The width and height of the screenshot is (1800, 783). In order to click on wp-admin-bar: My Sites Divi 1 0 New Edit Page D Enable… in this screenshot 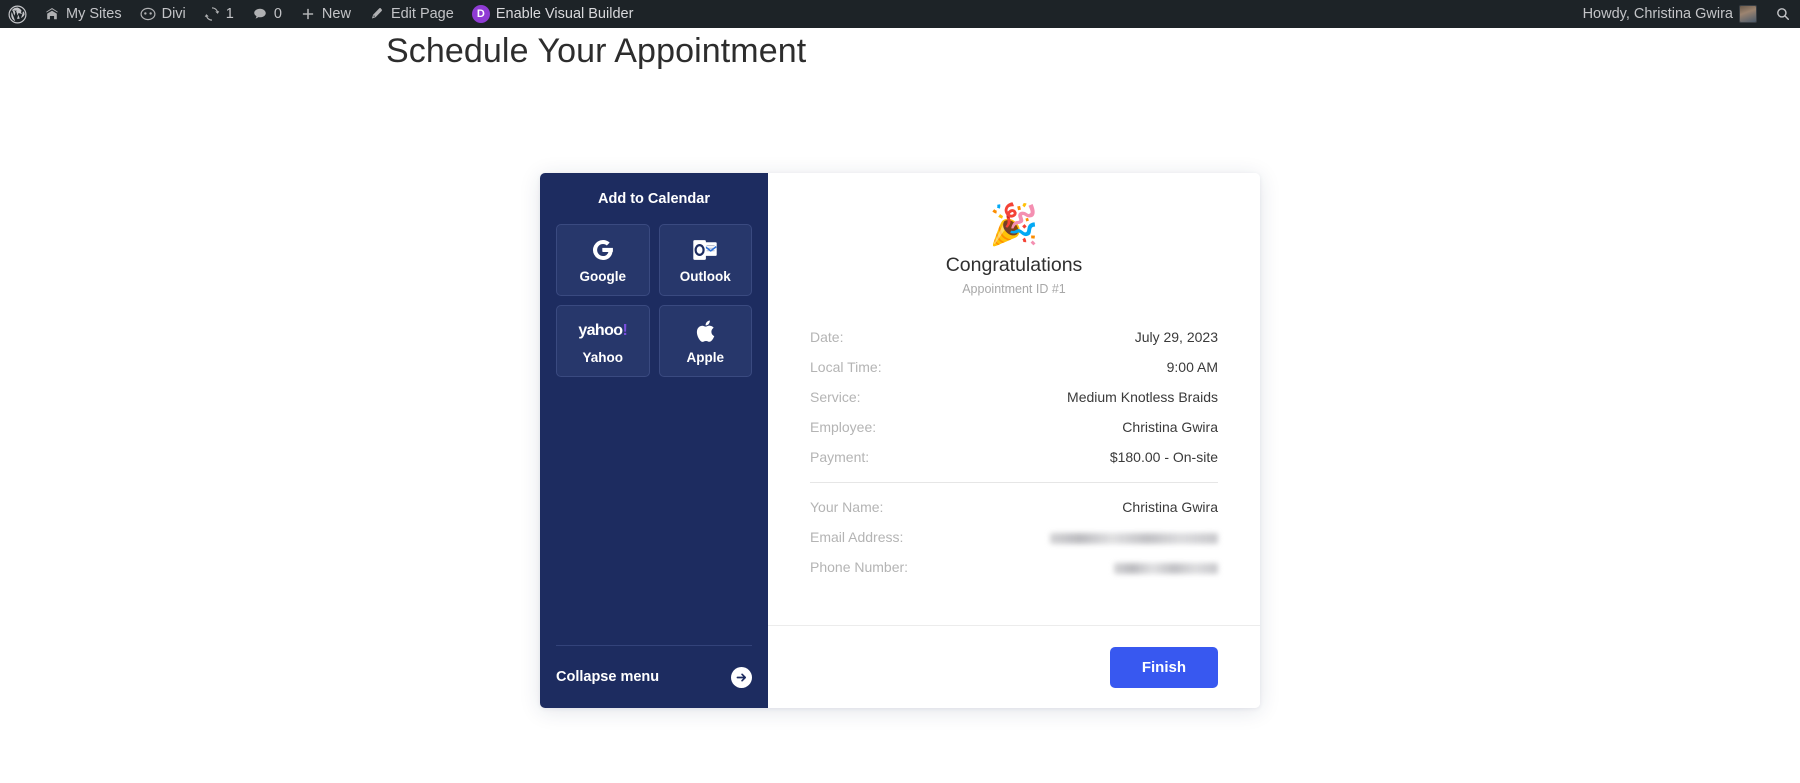, I will do `click(900, 14)`.